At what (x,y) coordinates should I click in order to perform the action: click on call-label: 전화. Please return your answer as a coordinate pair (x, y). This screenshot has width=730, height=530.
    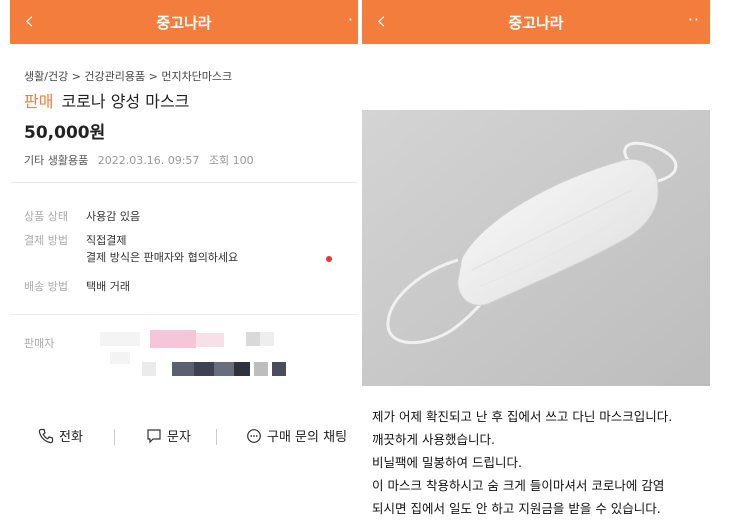
    Looking at the image, I should click on (71, 437).